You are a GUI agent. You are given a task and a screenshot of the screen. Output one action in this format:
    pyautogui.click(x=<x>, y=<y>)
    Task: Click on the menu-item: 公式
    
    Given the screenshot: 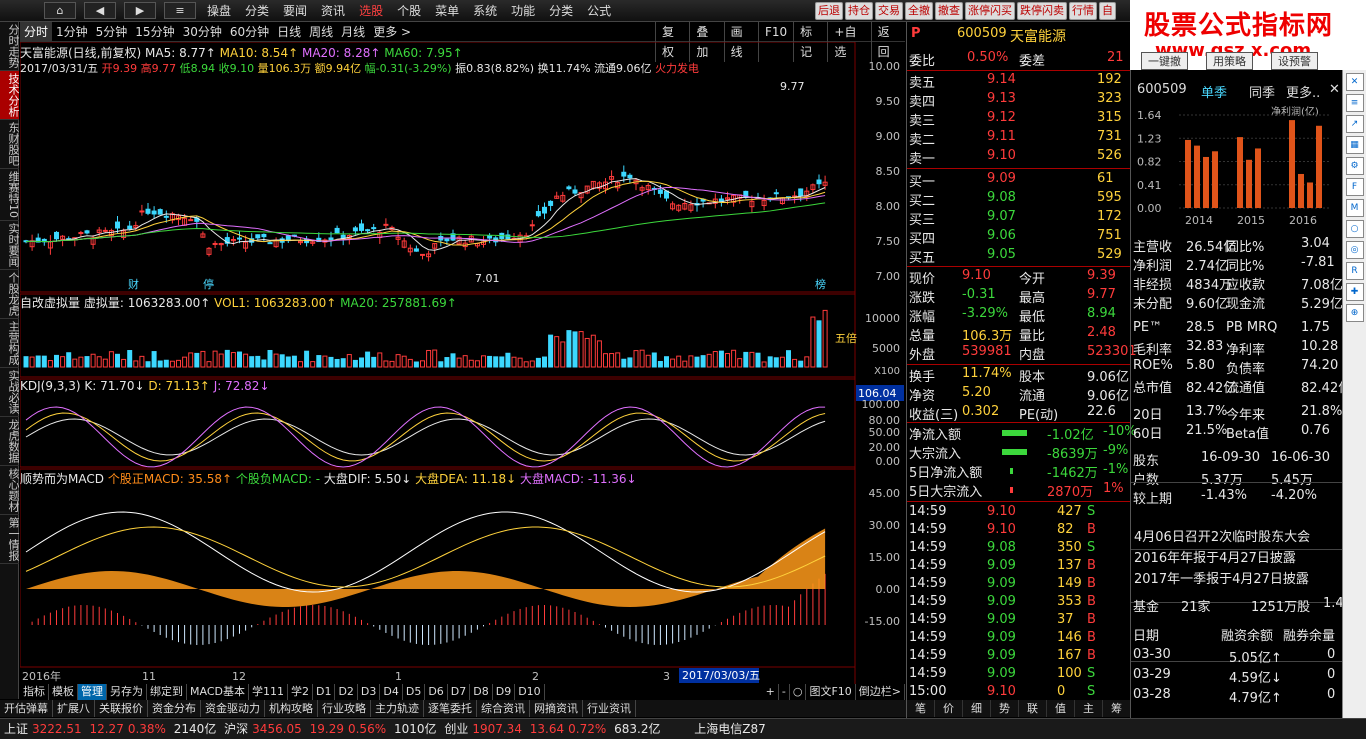 What is the action you would take?
    pyautogui.click(x=599, y=11)
    